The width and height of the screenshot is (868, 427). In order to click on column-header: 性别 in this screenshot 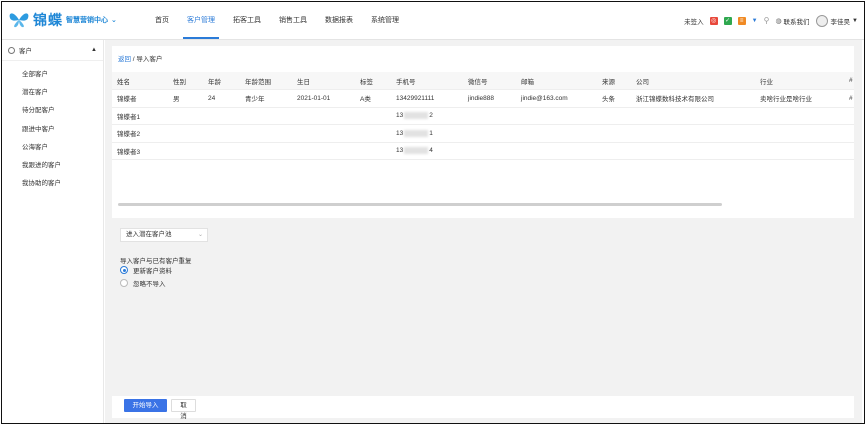, I will do `click(185, 81)`.